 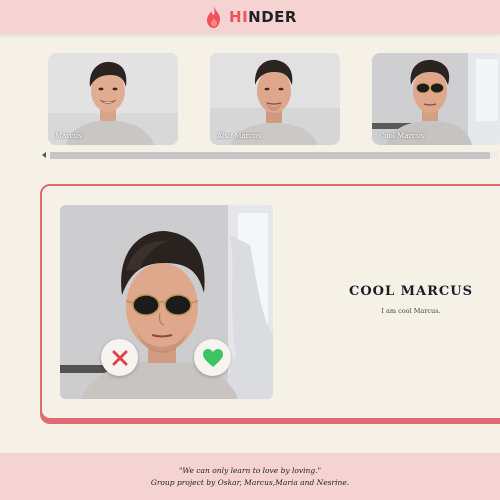 I want to click on profile-thumb: Marcus, so click(x=113, y=99).